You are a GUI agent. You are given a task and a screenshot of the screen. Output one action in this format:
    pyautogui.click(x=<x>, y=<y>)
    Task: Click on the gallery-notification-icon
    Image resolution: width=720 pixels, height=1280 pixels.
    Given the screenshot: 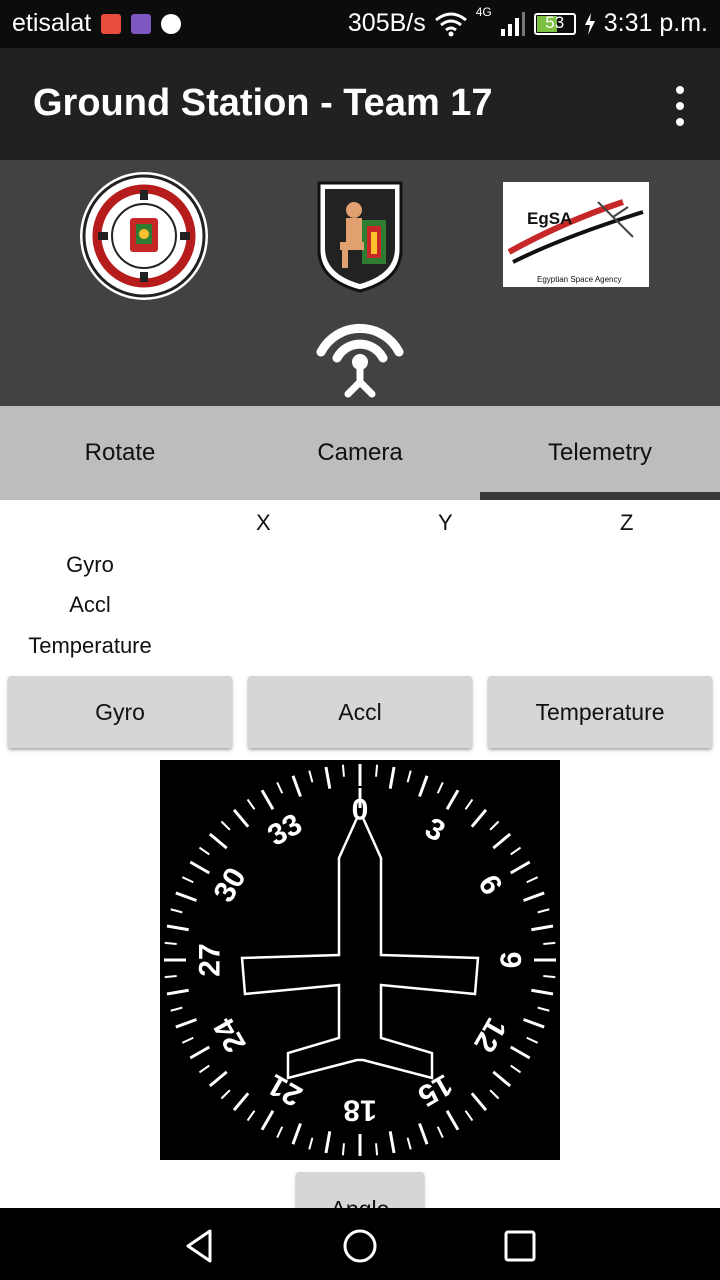 What is the action you would take?
    pyautogui.click(x=141, y=23)
    